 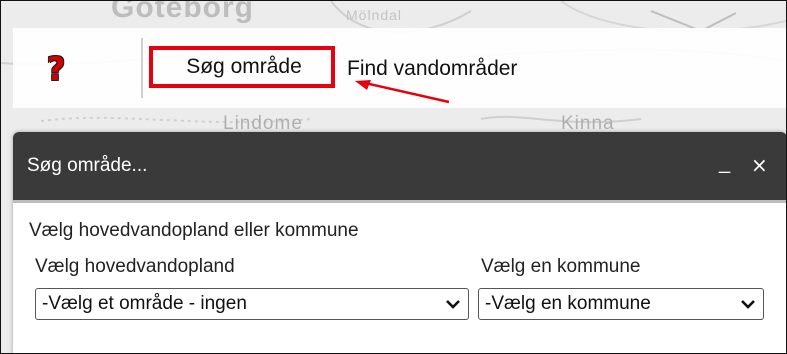 What do you see at coordinates (561, 266) in the screenshot?
I see `municipality-select-label: Vælg en kommune` at bounding box center [561, 266].